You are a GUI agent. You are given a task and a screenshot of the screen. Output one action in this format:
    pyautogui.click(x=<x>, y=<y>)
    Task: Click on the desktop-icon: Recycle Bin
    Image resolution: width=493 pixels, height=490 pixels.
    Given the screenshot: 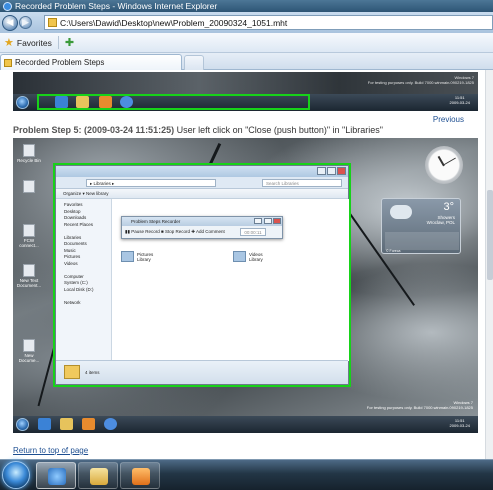 What is the action you would take?
    pyautogui.click(x=29, y=153)
    